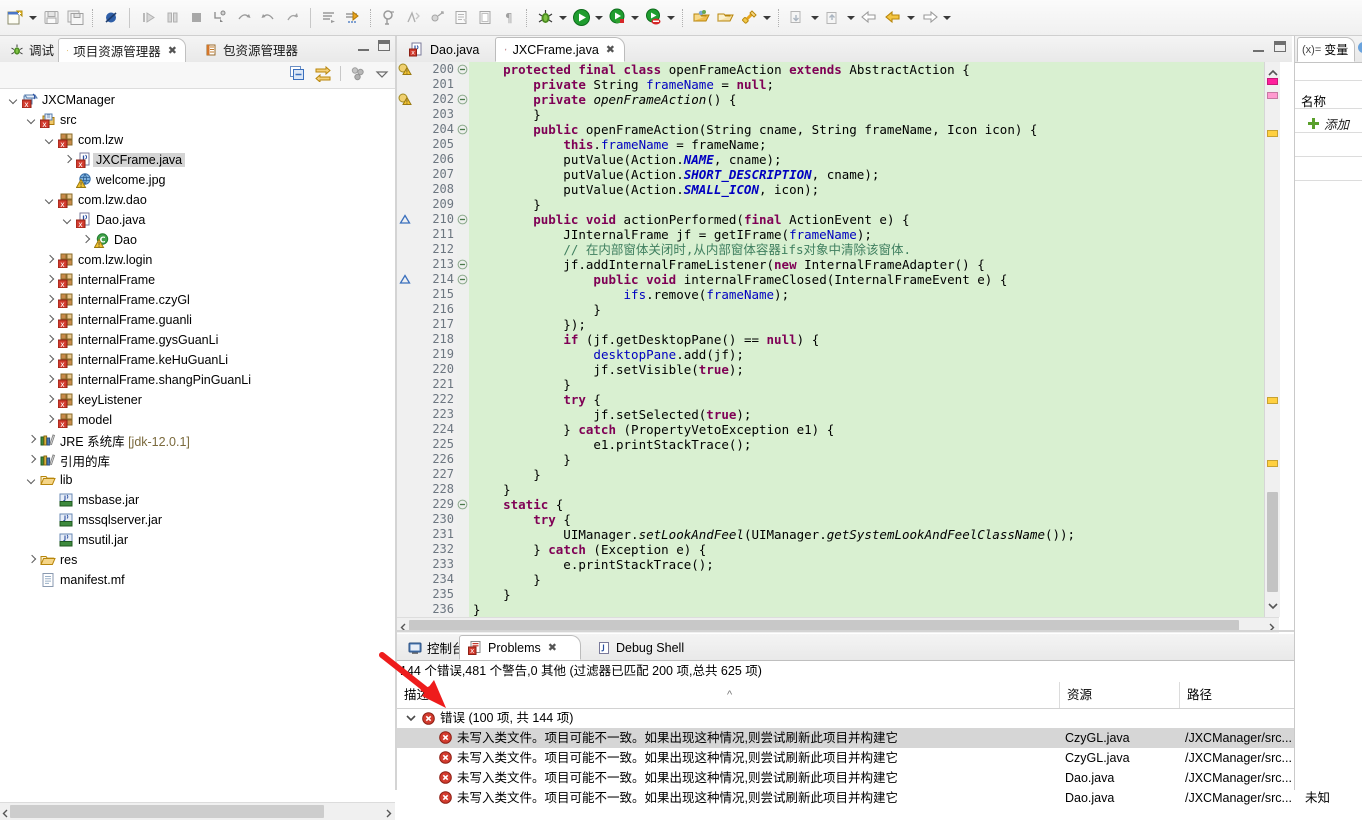 Image resolution: width=1362 pixels, height=821 pixels. I want to click on step-into-icon, so click(220, 18).